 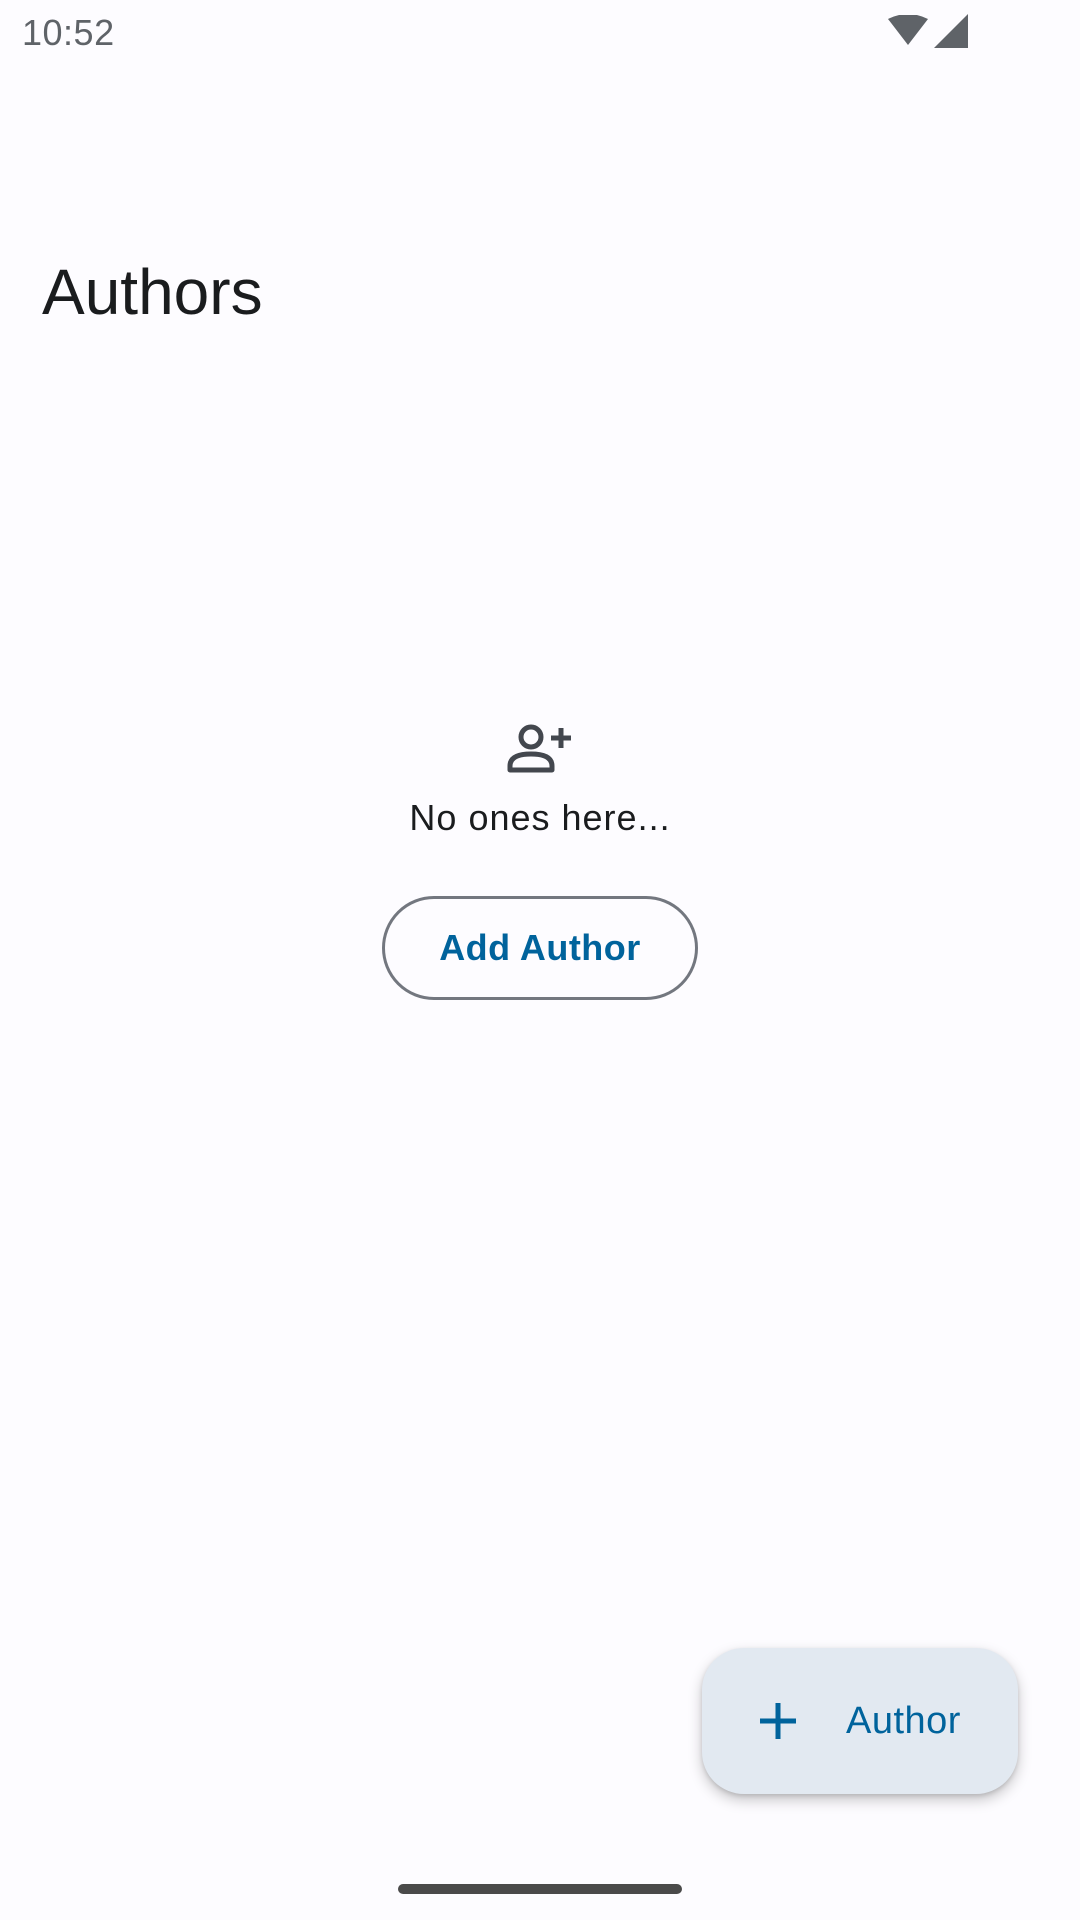 What do you see at coordinates (540, 1889) in the screenshot?
I see `gesture-nav-handle` at bounding box center [540, 1889].